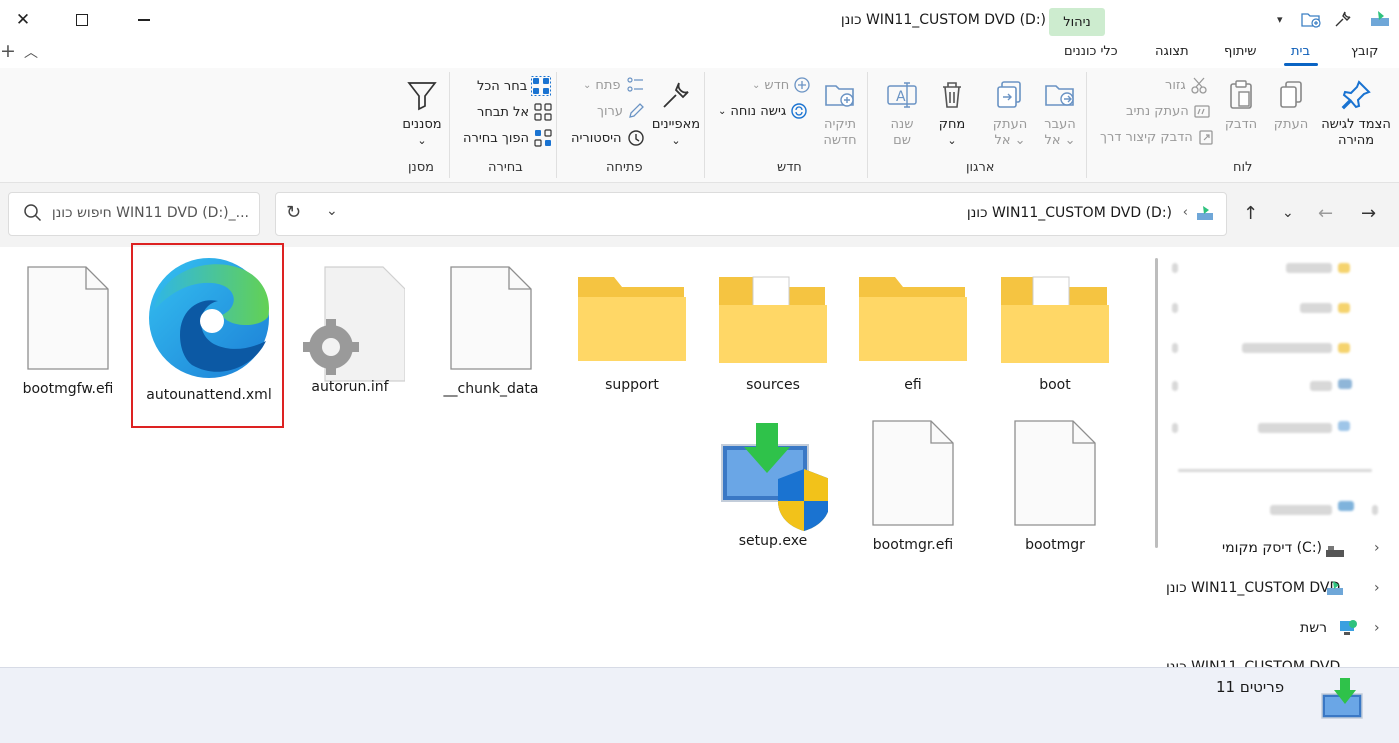 The width and height of the screenshot is (1399, 743). Describe the element at coordinates (773, 484) in the screenshot. I see `file-item: setup.exe` at that location.